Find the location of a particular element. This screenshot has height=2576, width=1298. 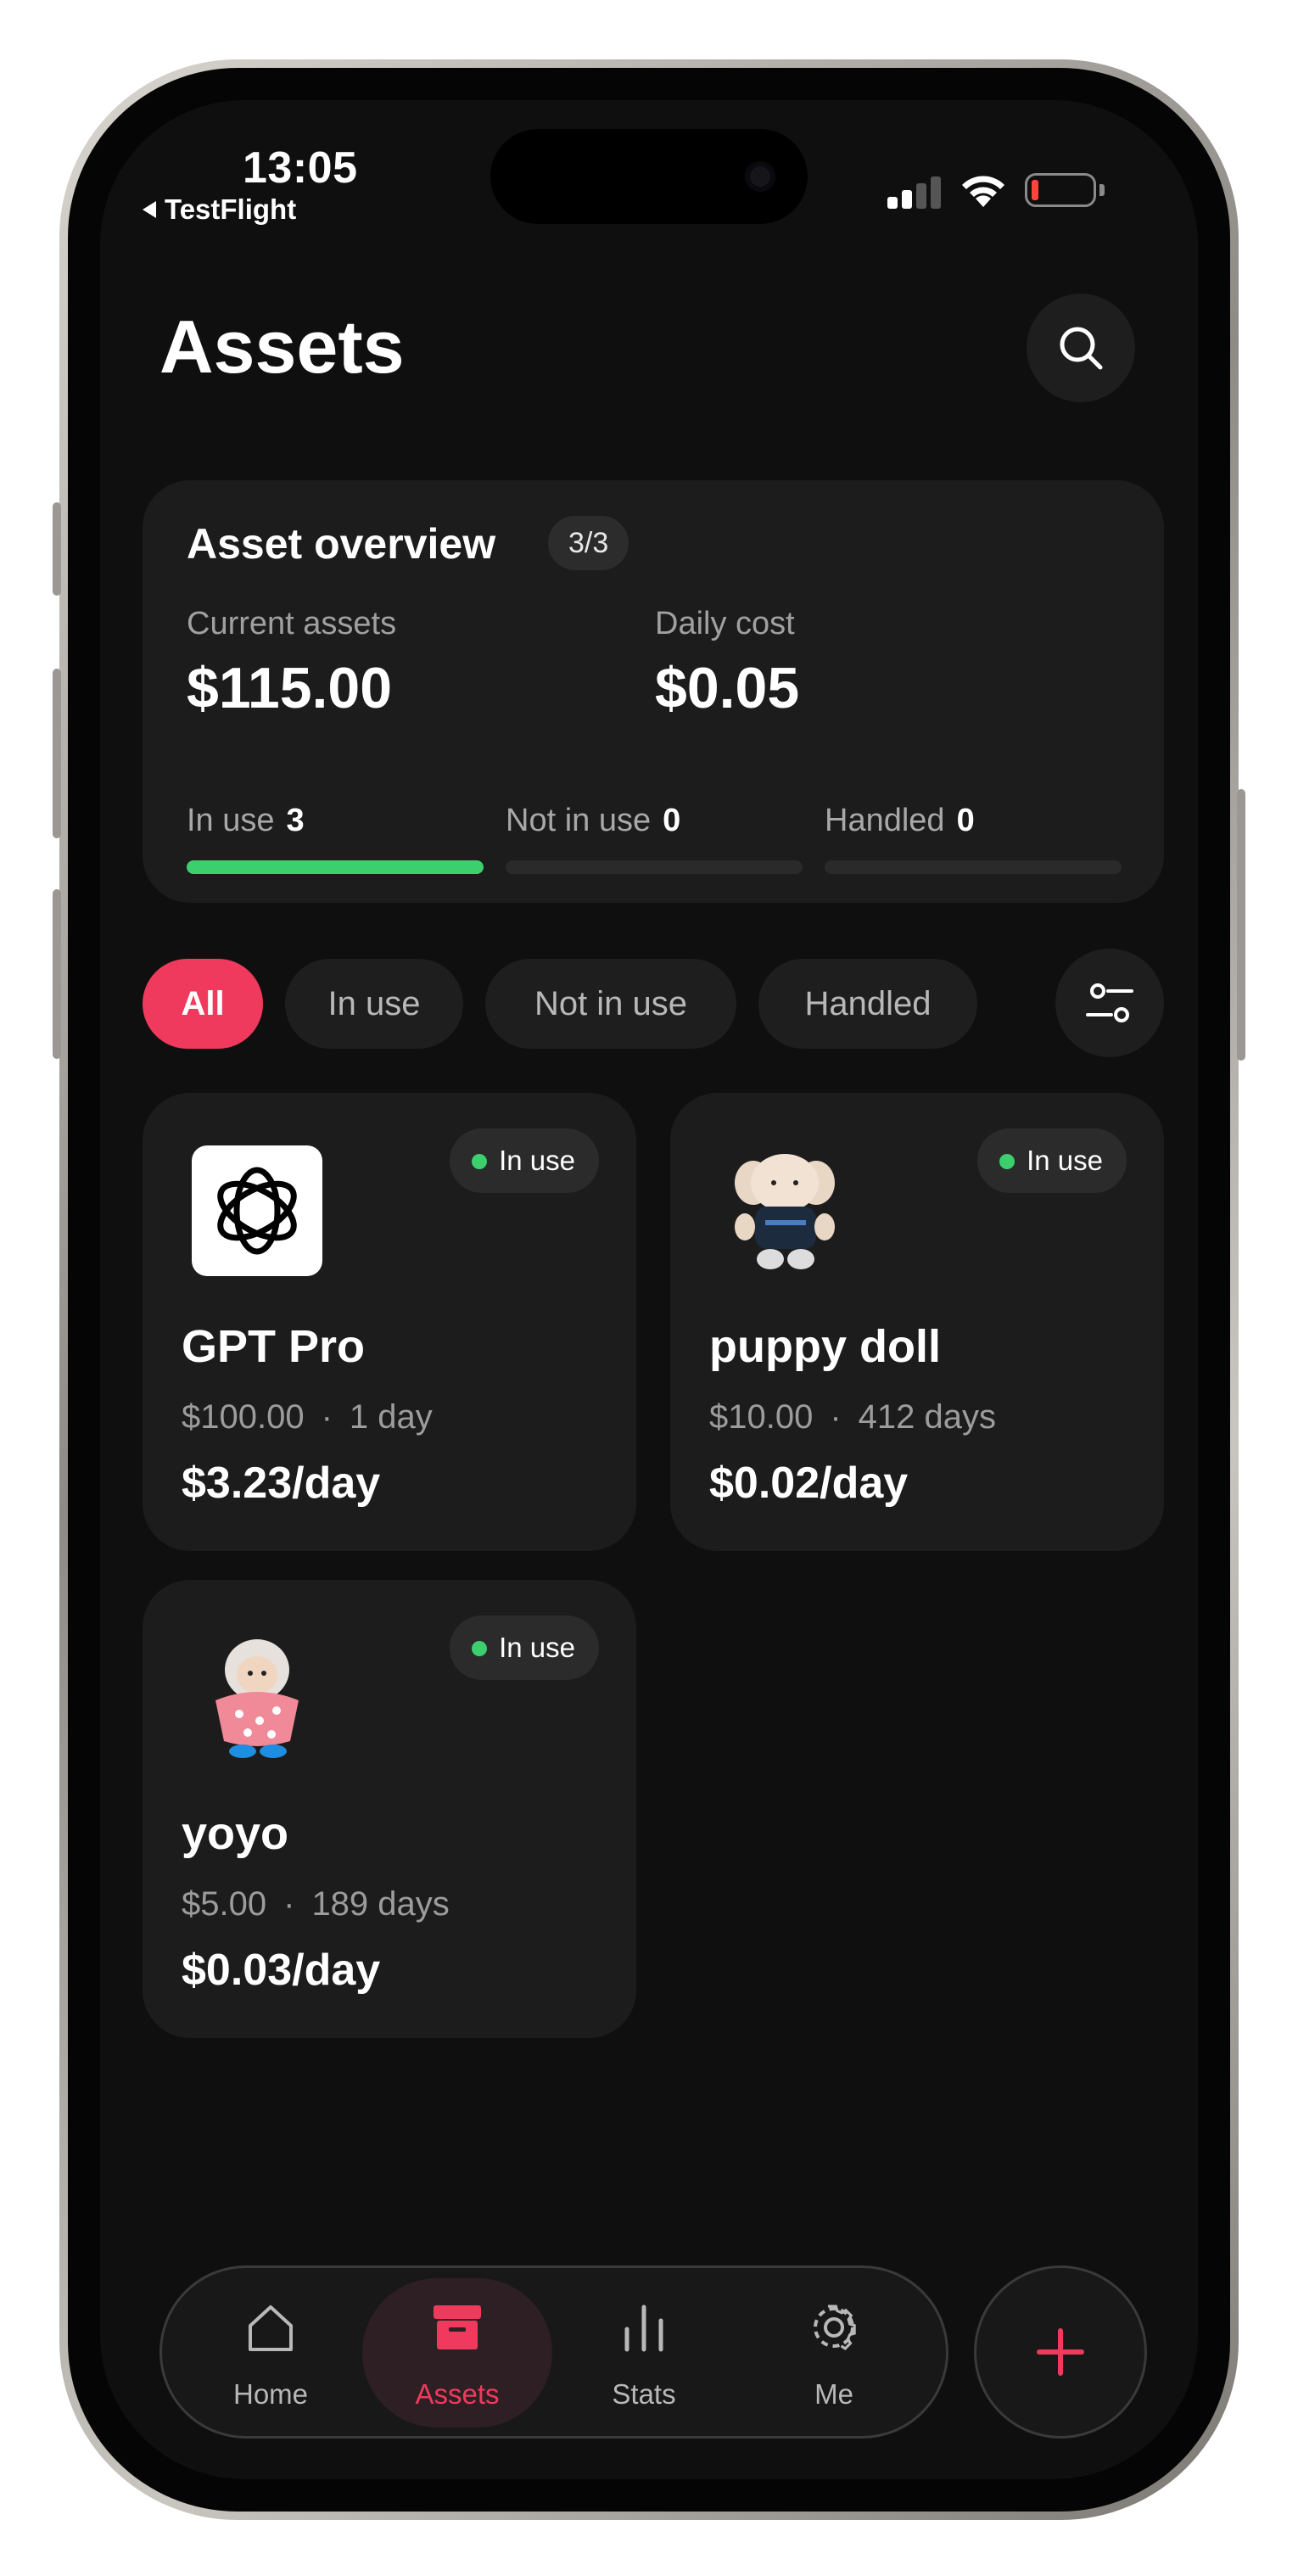

tab-label: Home is located at coordinates (270, 2394).